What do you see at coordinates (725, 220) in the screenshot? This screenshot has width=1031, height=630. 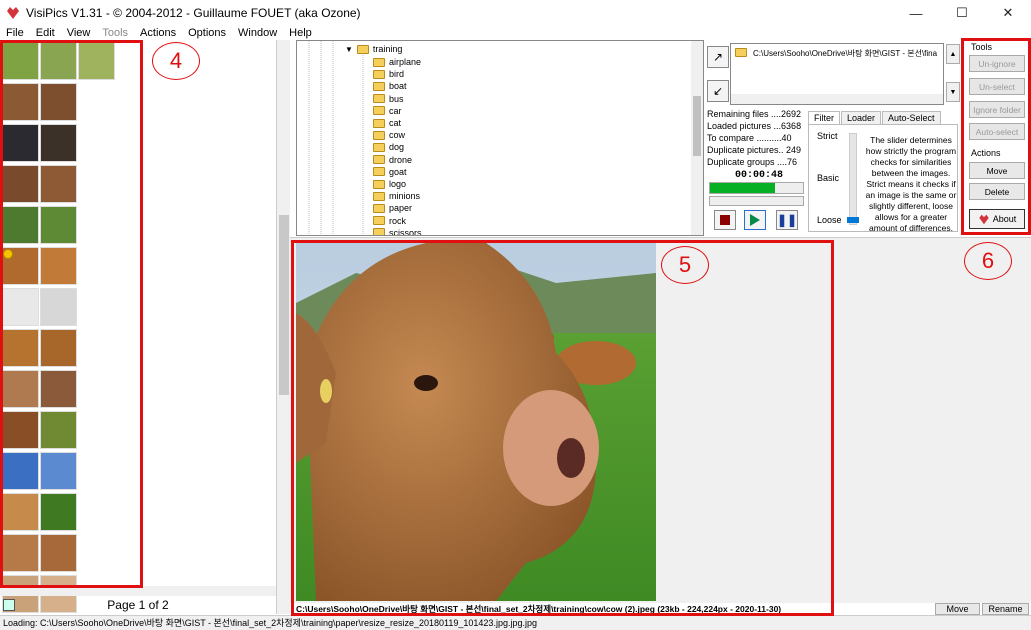 I see `stop-button` at bounding box center [725, 220].